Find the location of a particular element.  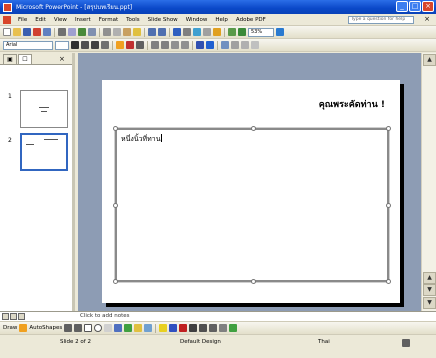

line-color-icon is located at coordinates (173, 328).